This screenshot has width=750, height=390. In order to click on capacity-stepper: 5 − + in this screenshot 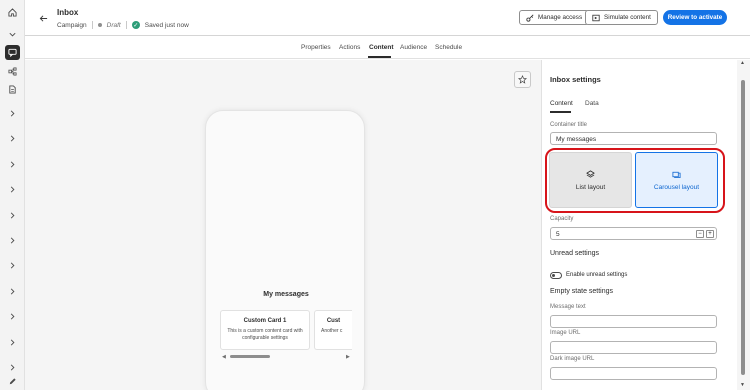, I will do `click(633, 233)`.